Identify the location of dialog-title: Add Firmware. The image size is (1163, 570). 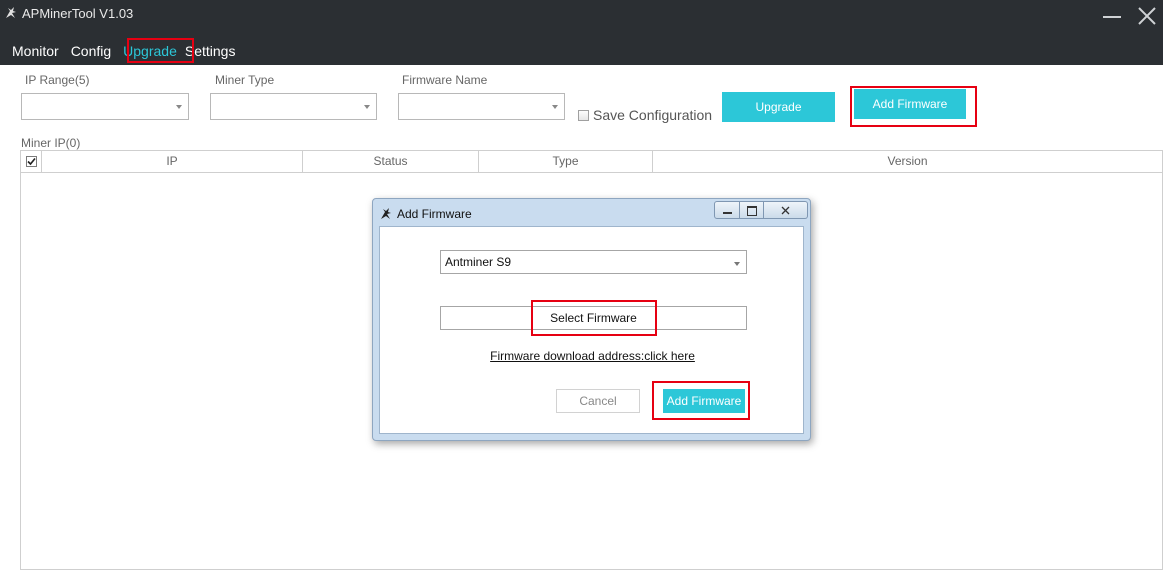
(425, 214).